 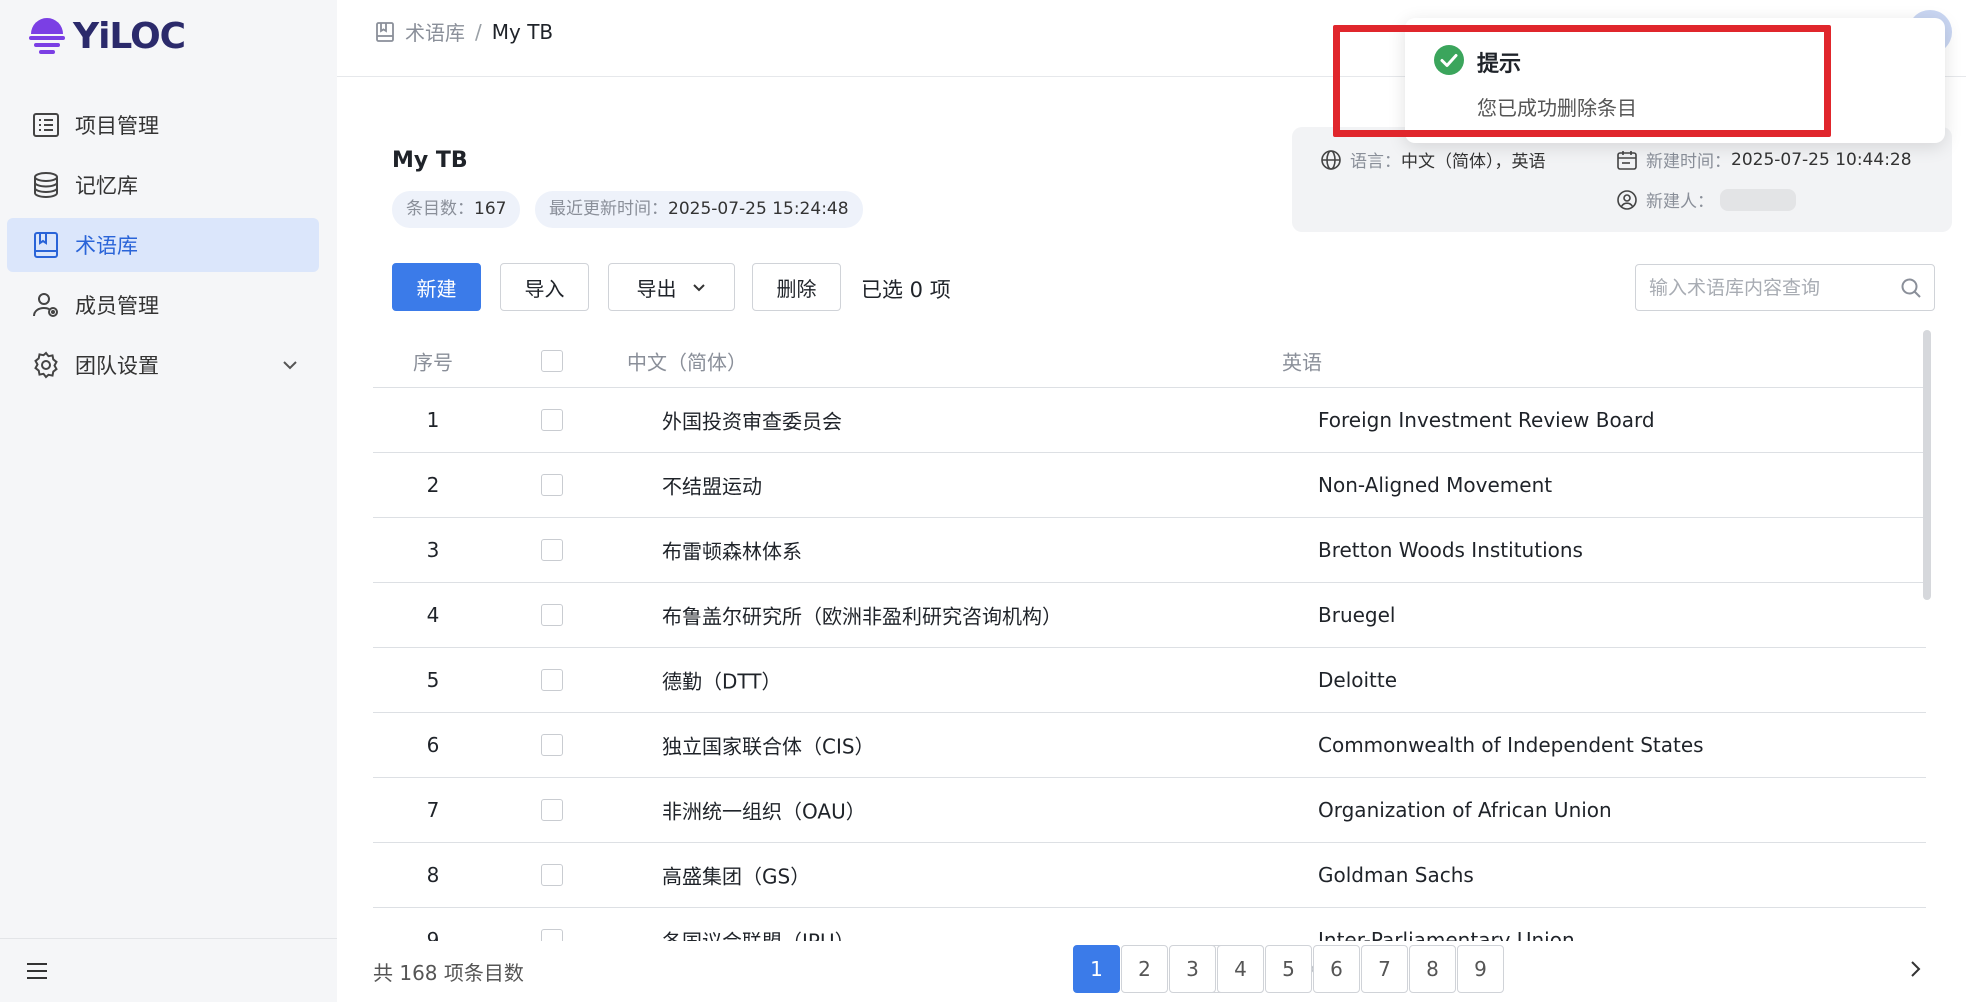 What do you see at coordinates (1357, 680) in the screenshot?
I see `term-en: Deloitte` at bounding box center [1357, 680].